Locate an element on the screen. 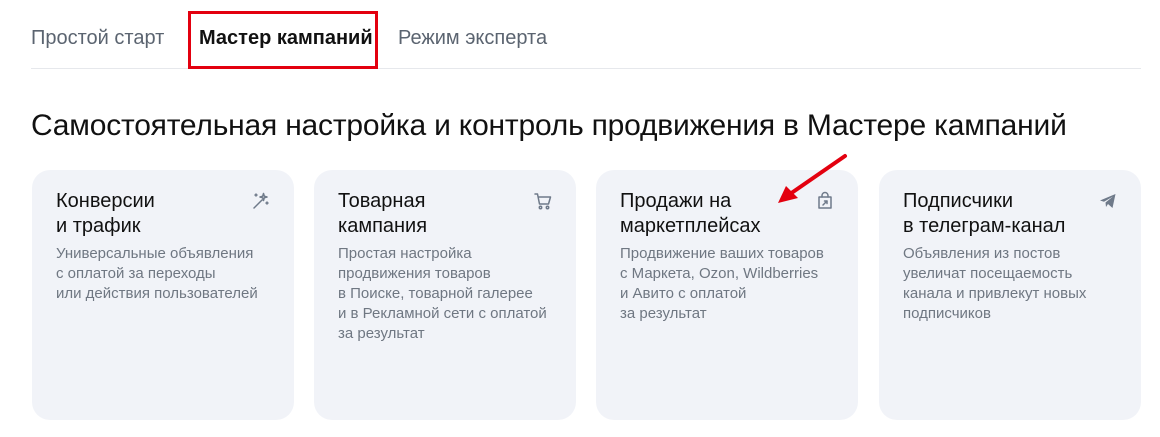 The width and height of the screenshot is (1160, 437). card-title: Конверсии и трафик is located at coordinates (105, 213).